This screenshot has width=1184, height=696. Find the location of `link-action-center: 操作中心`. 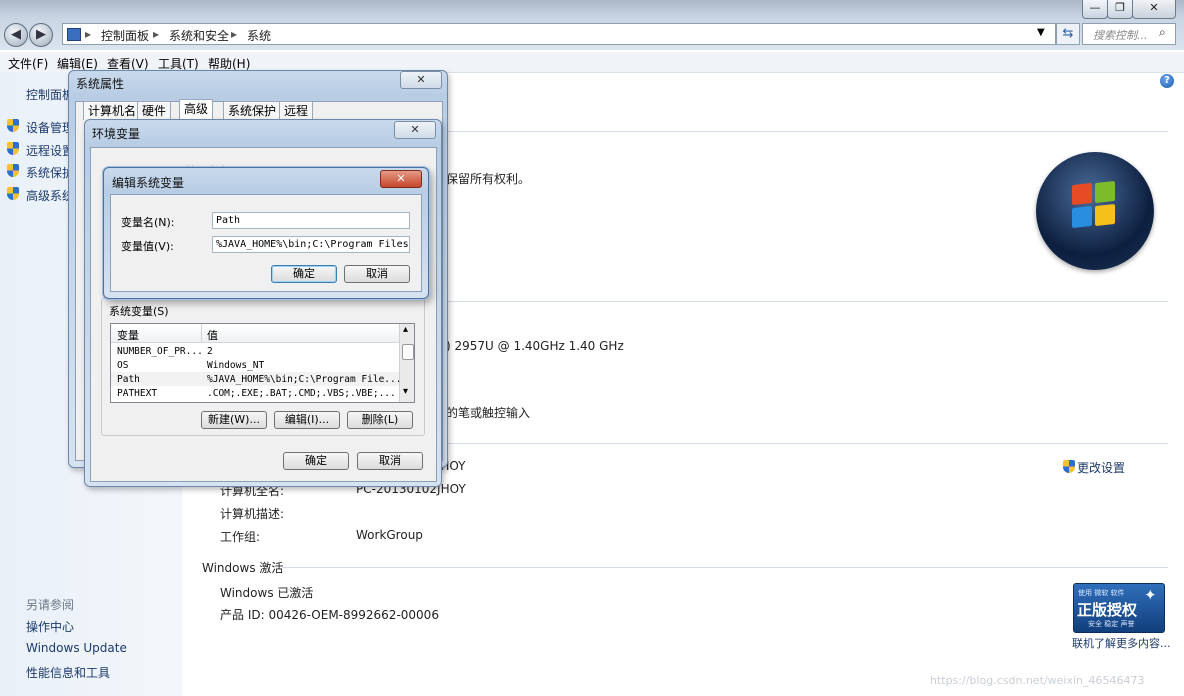

link-action-center: 操作中心 is located at coordinates (50, 626).